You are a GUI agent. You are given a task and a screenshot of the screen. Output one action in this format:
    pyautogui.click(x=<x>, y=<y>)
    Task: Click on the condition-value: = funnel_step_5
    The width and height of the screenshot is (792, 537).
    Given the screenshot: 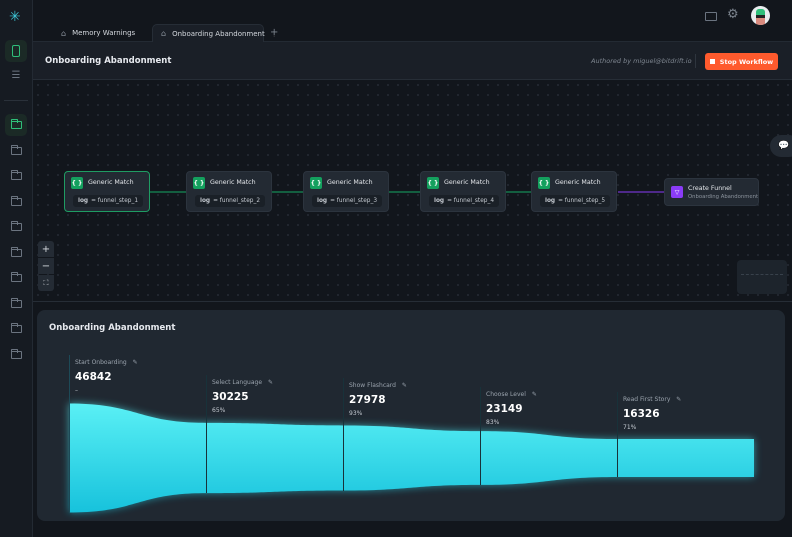 What is the action you would take?
    pyautogui.click(x=582, y=201)
    